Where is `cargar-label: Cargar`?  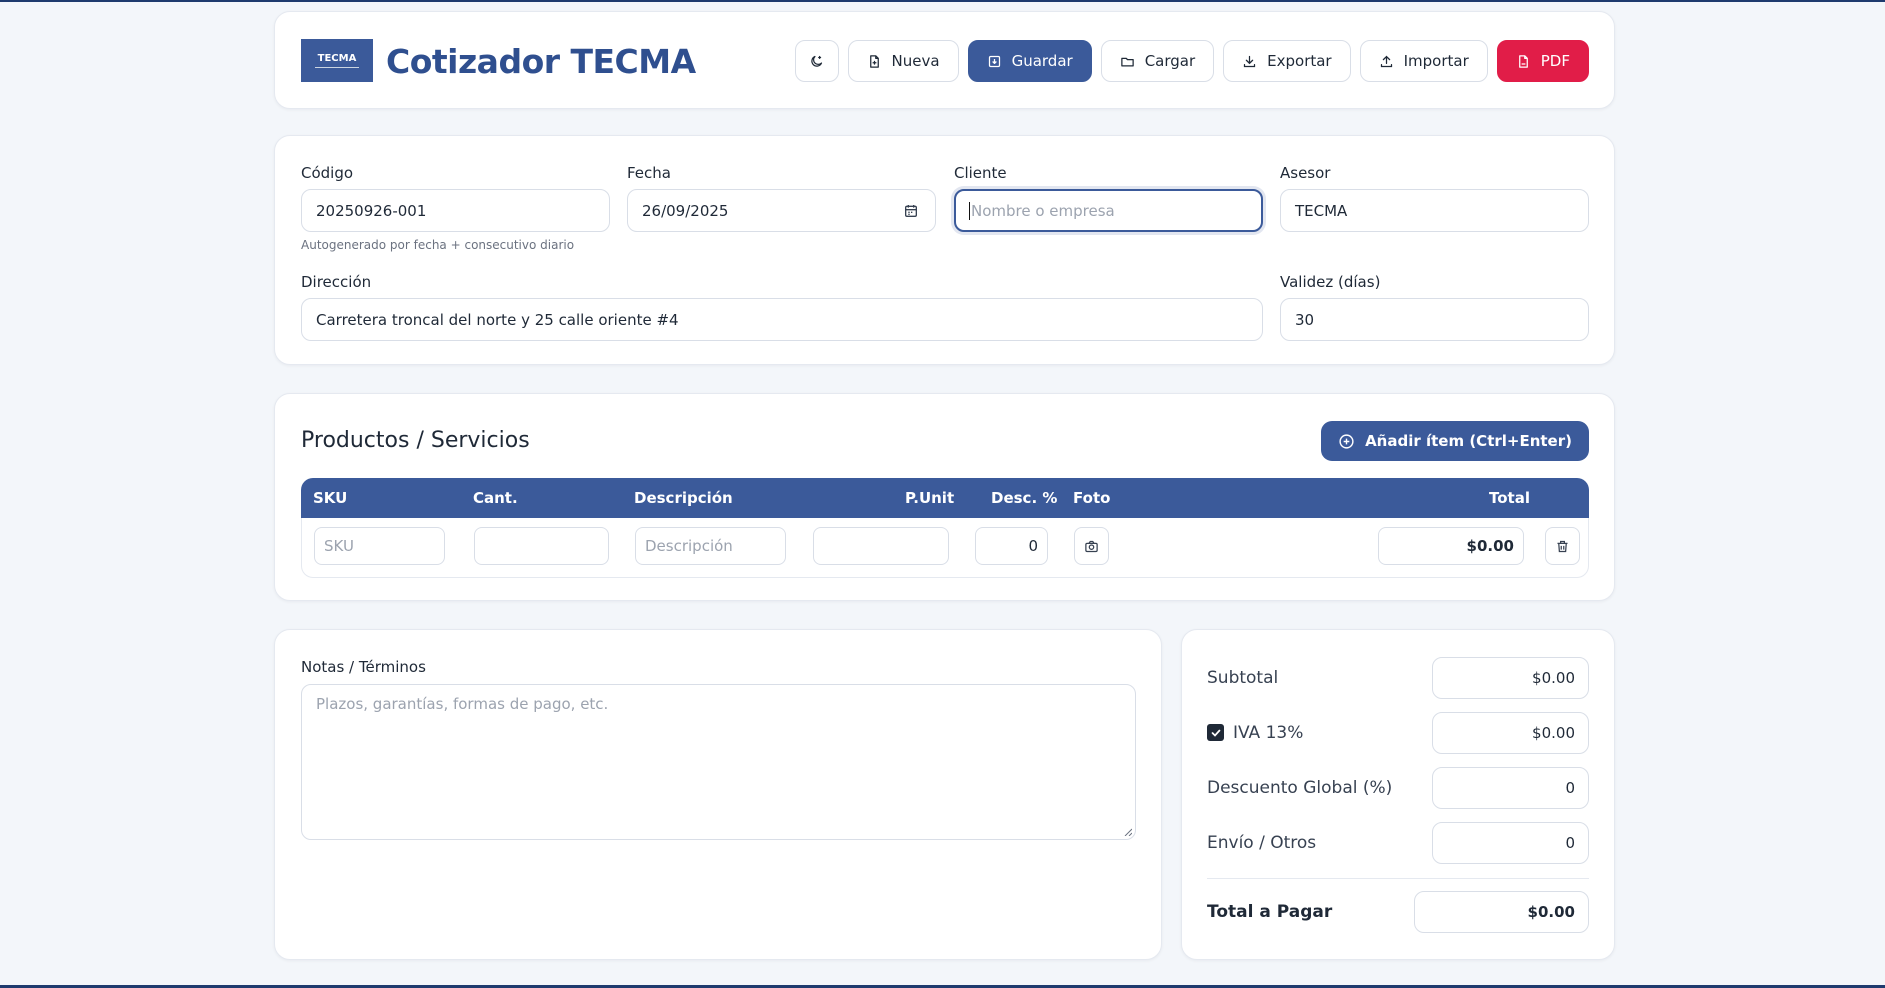 cargar-label: Cargar is located at coordinates (1170, 61).